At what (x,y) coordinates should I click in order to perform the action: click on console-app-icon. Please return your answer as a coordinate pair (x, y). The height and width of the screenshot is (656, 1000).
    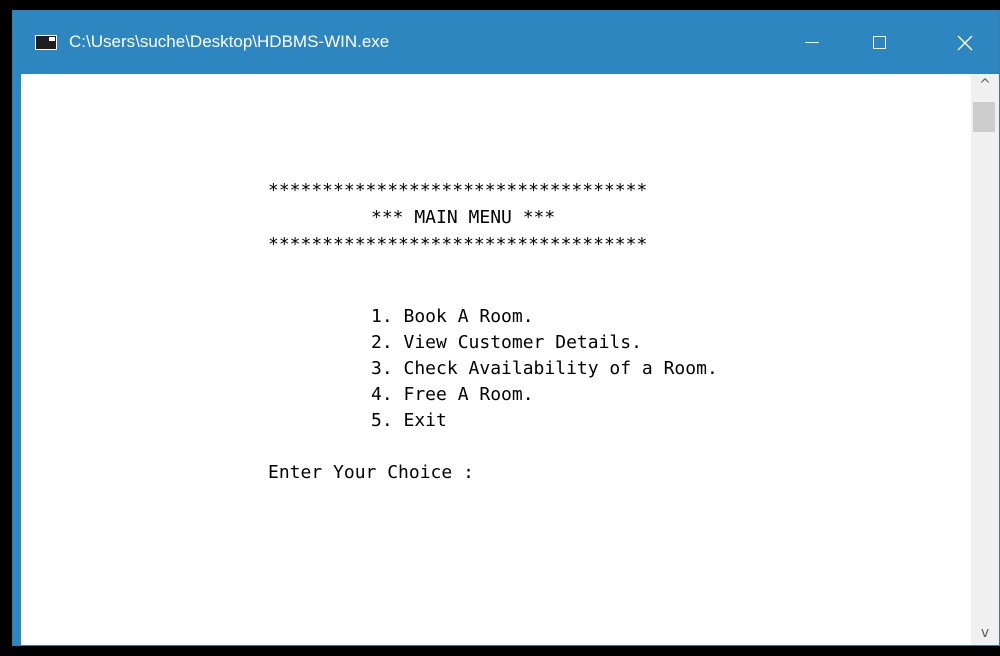
    Looking at the image, I should click on (46, 42).